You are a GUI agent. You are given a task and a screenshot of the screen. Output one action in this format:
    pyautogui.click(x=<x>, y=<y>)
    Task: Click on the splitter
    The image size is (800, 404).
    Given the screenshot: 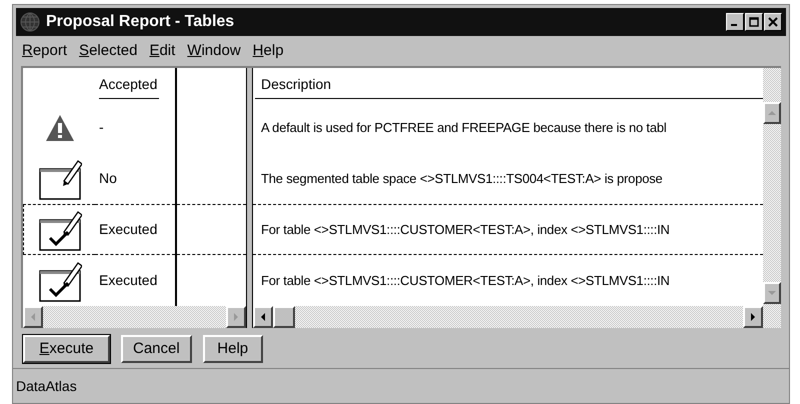 What is the action you would take?
    pyautogui.click(x=249, y=198)
    